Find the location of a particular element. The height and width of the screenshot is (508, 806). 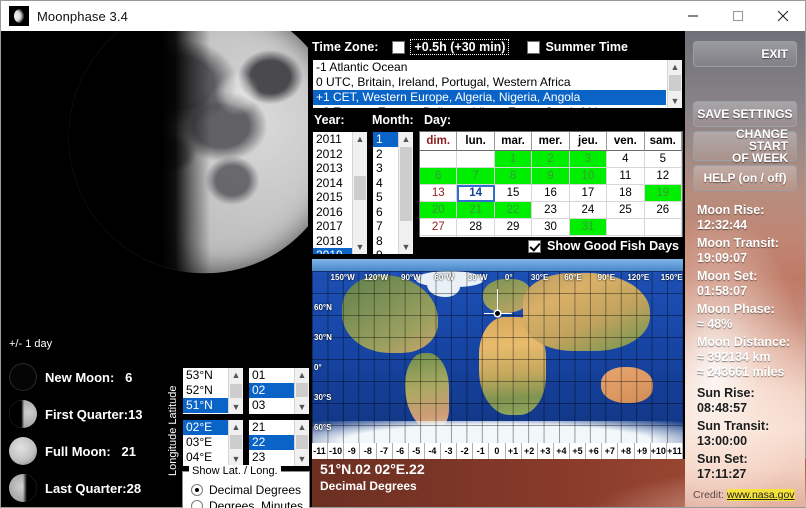

list-item: 7 is located at coordinates (385, 226).